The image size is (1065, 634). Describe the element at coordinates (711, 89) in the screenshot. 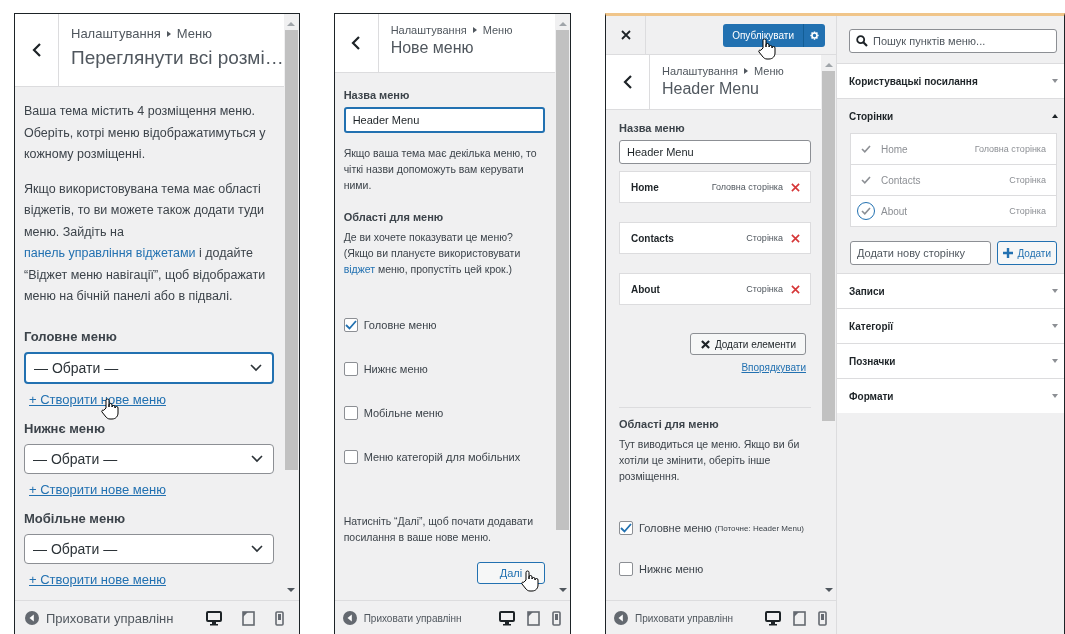

I see `section-title: Header Menu` at that location.